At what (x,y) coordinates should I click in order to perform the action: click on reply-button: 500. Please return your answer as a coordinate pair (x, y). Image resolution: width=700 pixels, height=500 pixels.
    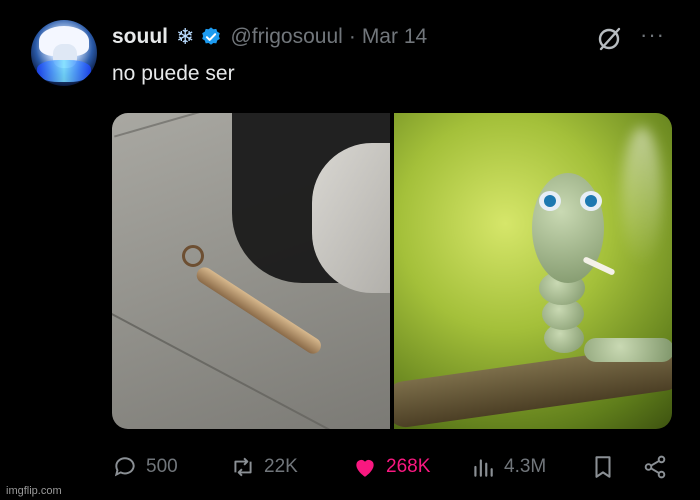
    Looking at the image, I should click on (145, 467).